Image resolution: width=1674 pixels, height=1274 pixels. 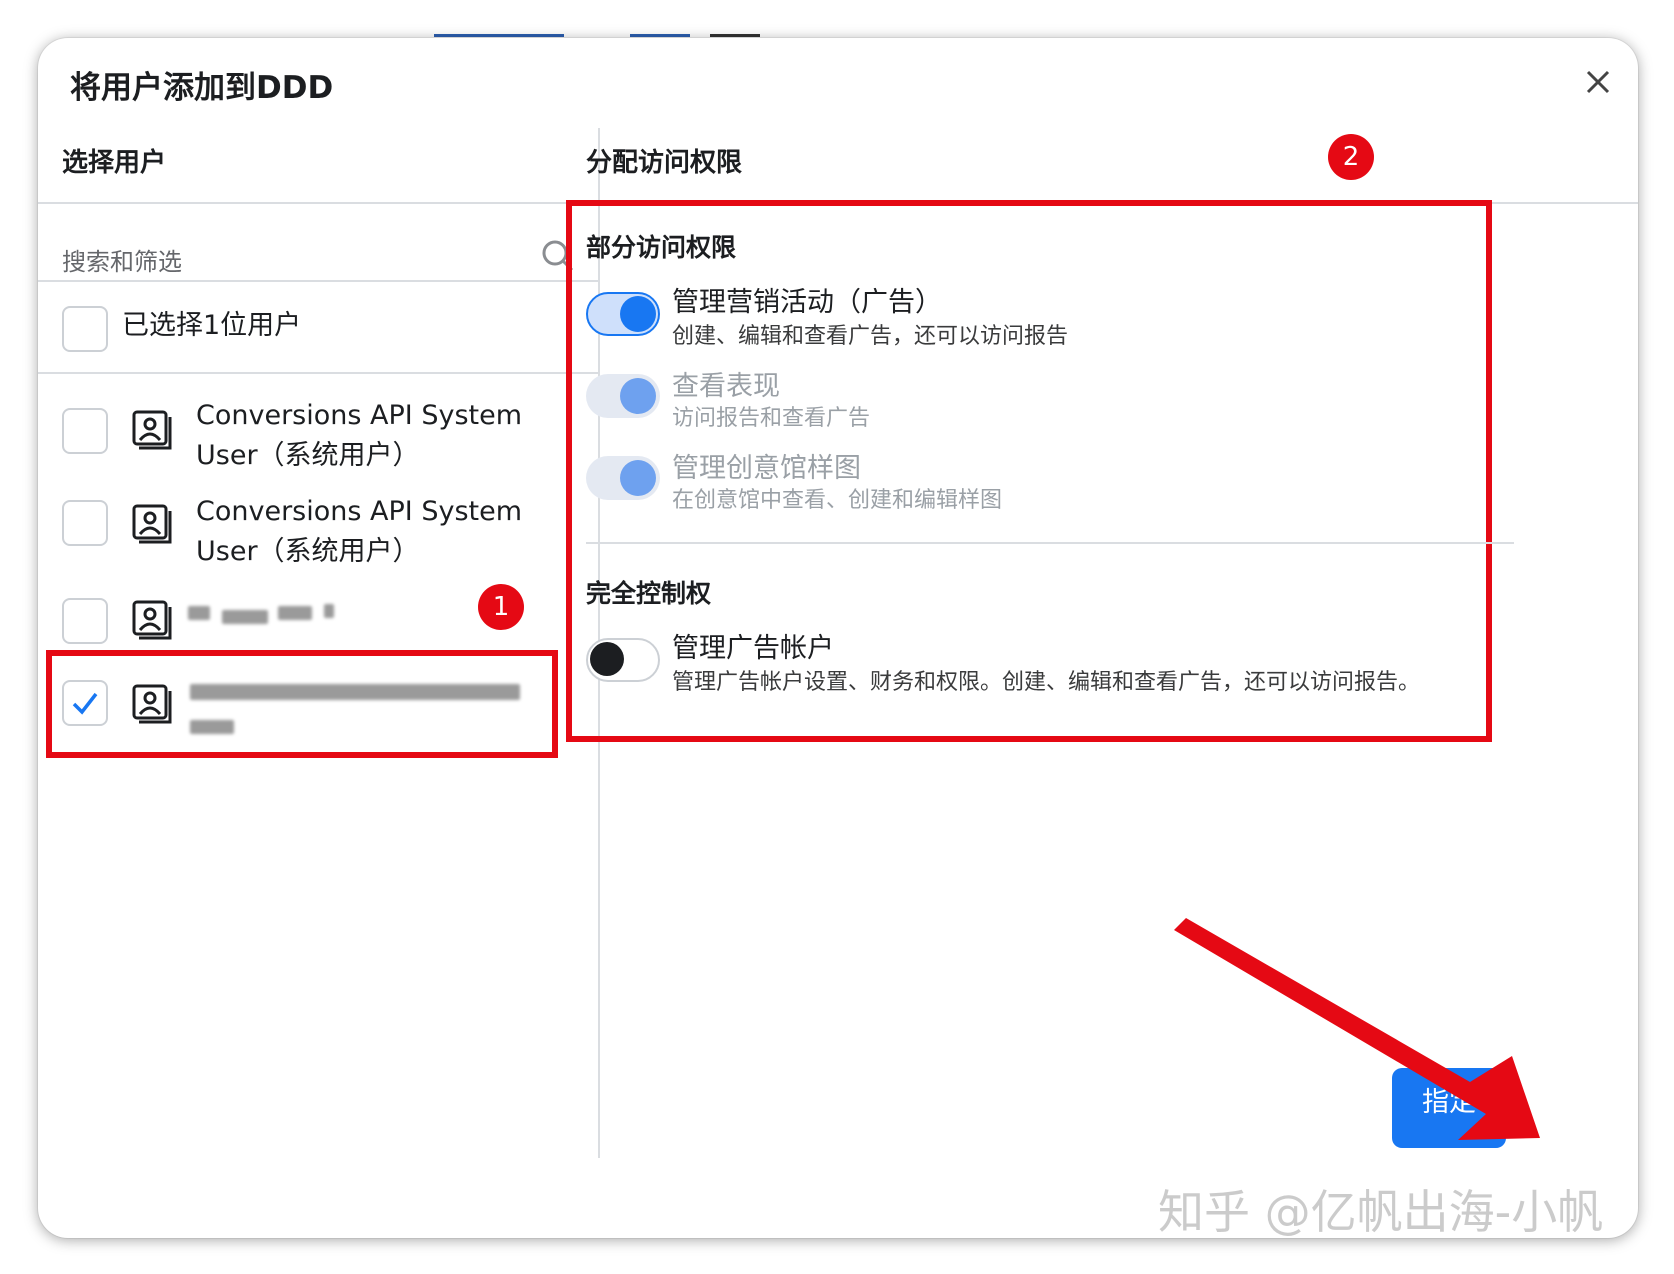 I want to click on toggle-manage-creative-hub, so click(x=623, y=478).